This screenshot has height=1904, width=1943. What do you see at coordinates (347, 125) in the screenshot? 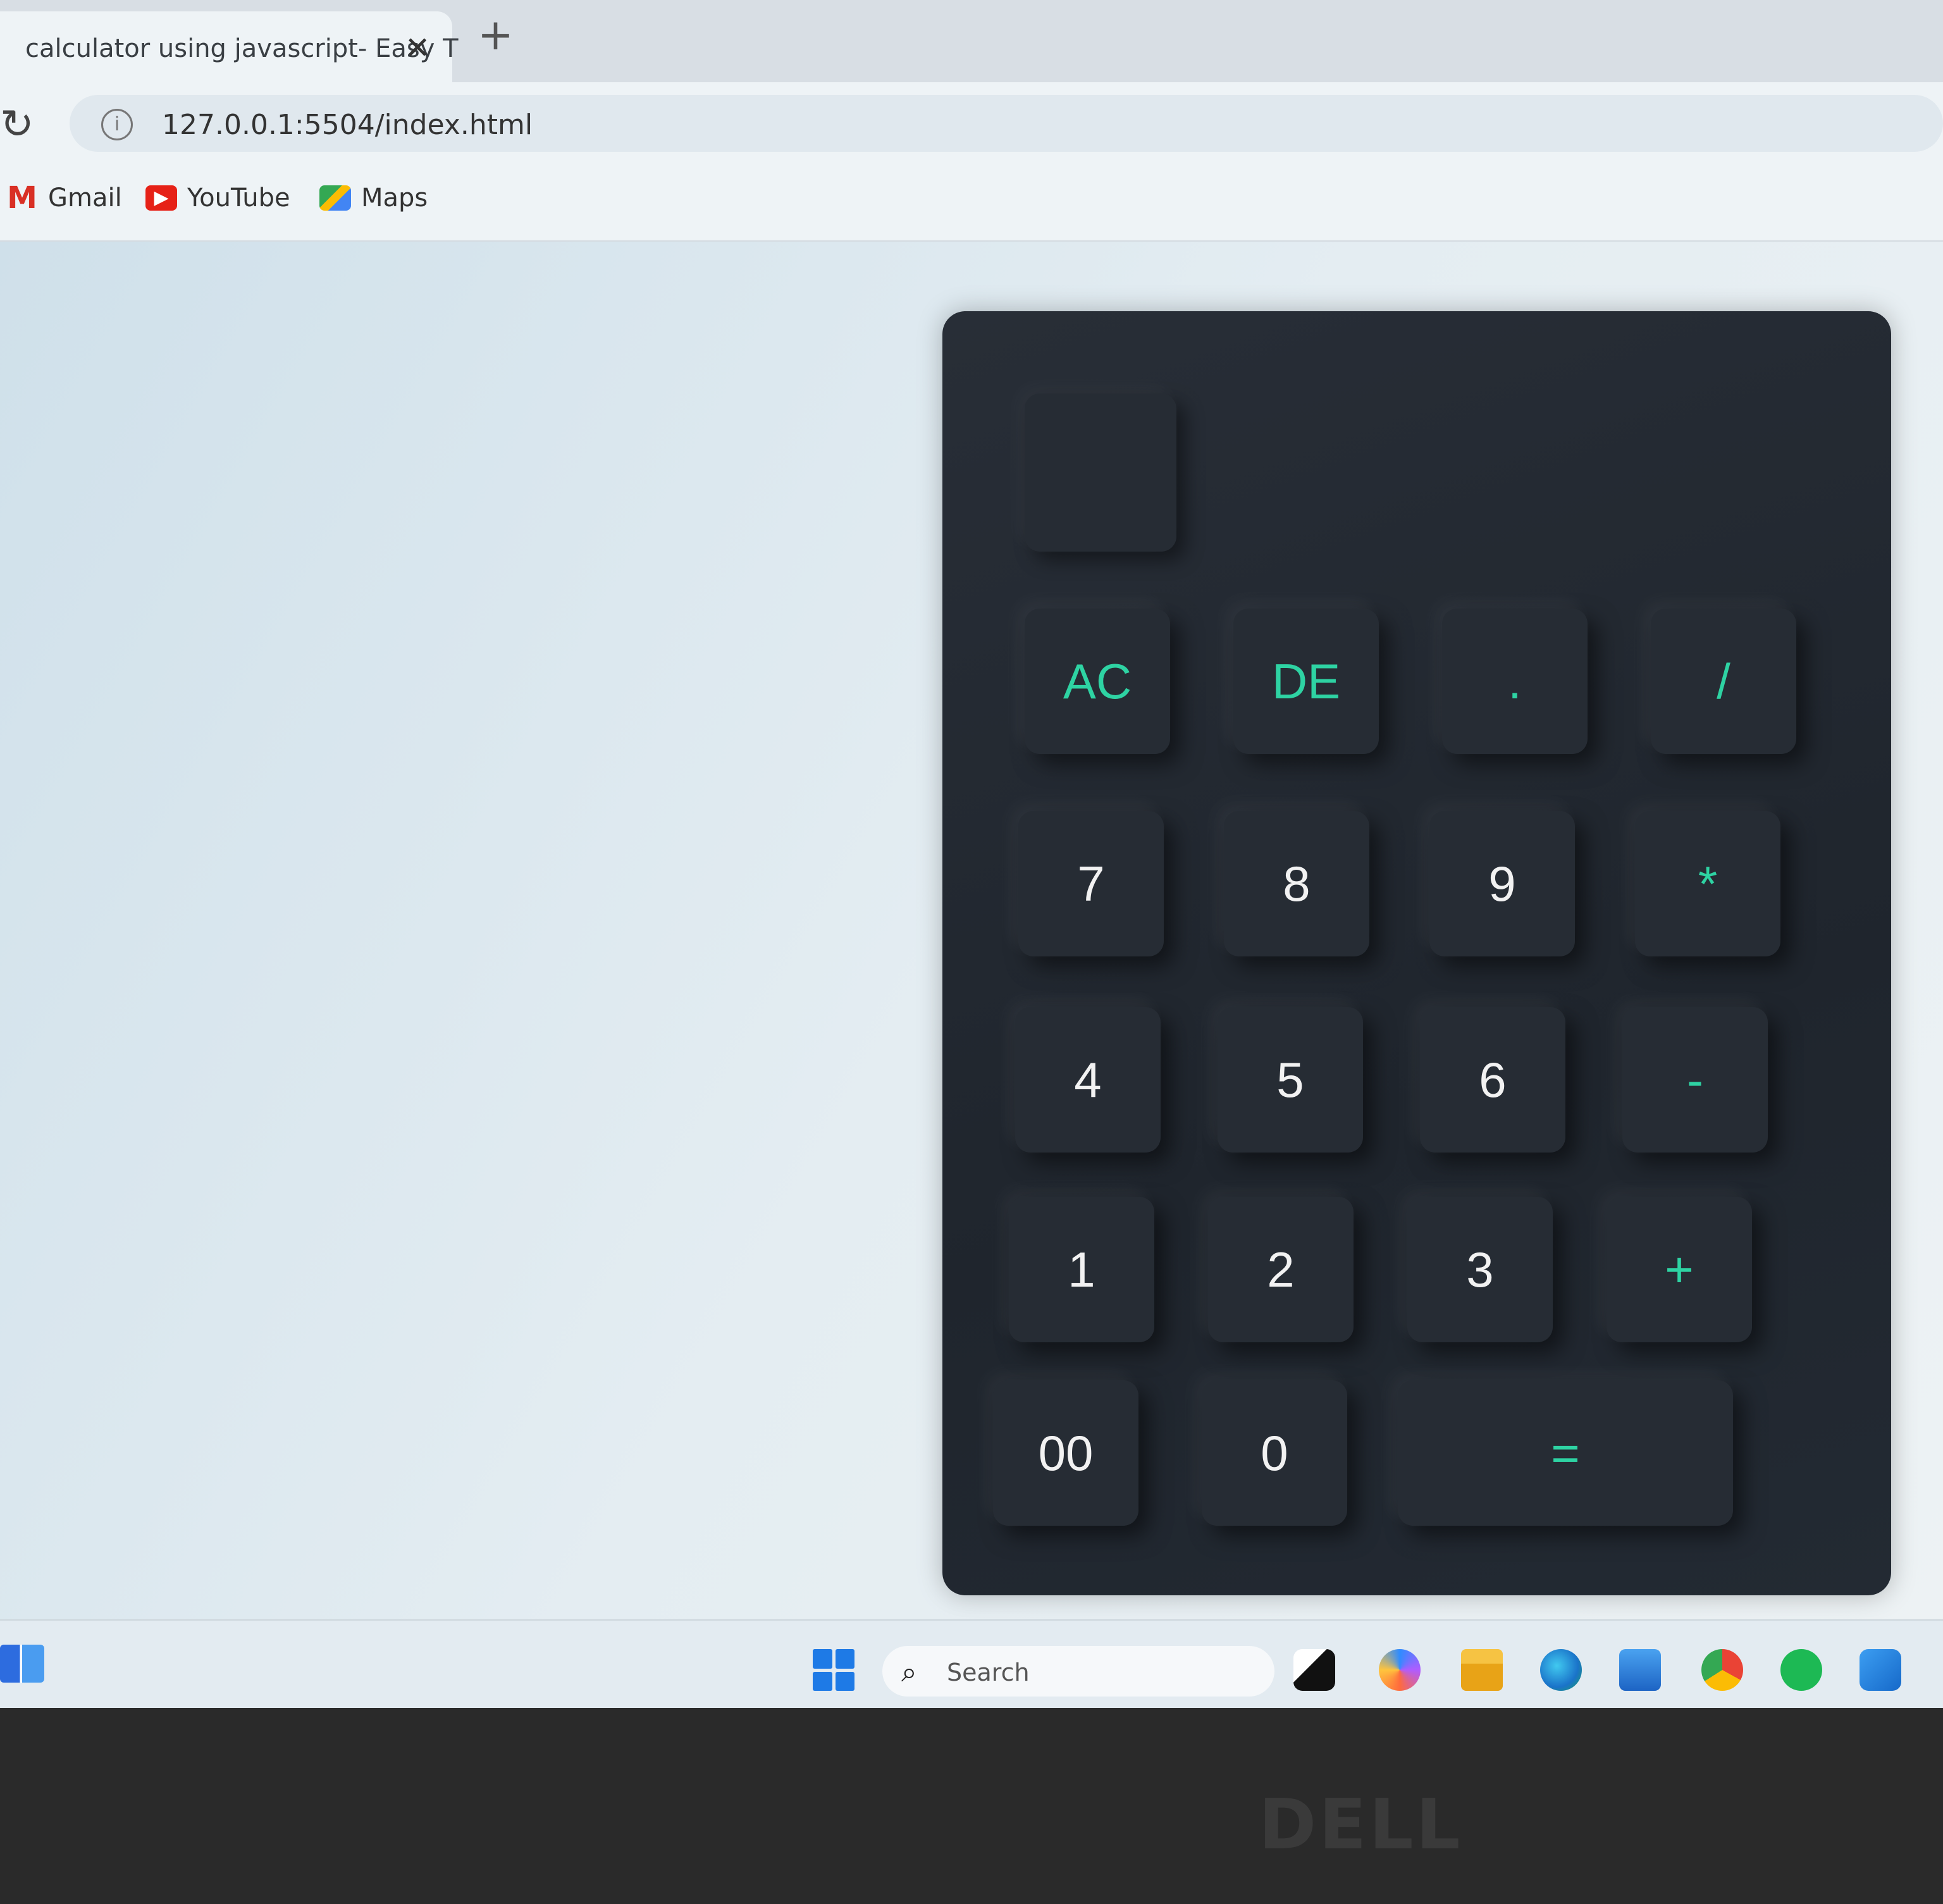
I see `url-text: 127.0.0.1:5504/index.html` at bounding box center [347, 125].